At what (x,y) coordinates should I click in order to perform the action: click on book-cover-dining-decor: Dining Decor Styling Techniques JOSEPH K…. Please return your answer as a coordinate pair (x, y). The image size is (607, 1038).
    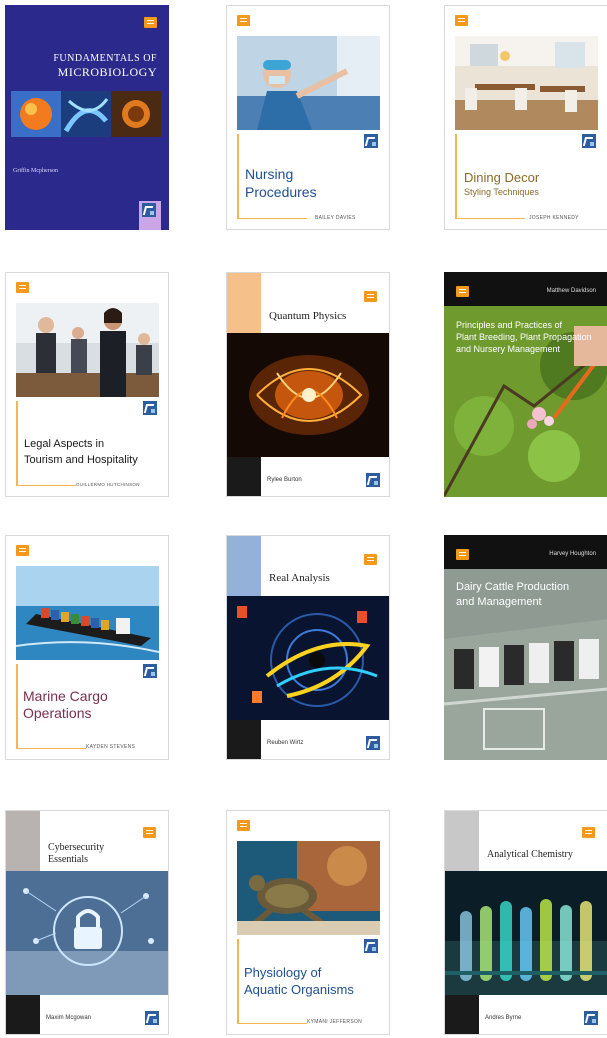
    Looking at the image, I should click on (525, 117).